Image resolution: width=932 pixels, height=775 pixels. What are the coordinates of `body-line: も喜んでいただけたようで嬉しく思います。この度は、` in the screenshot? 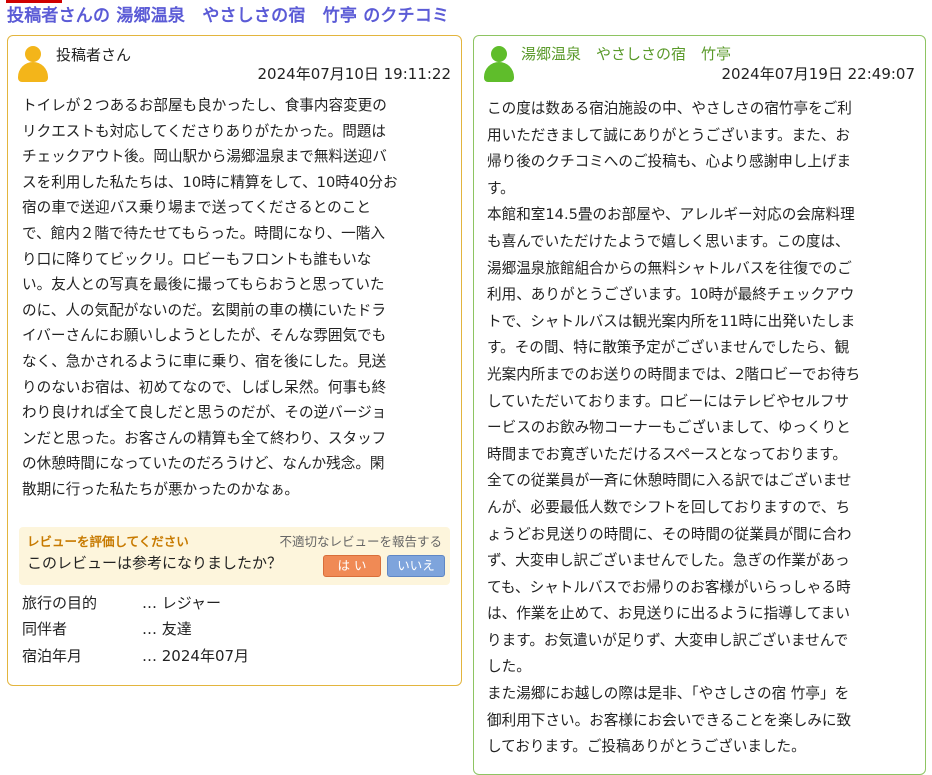 It's located at (668, 241).